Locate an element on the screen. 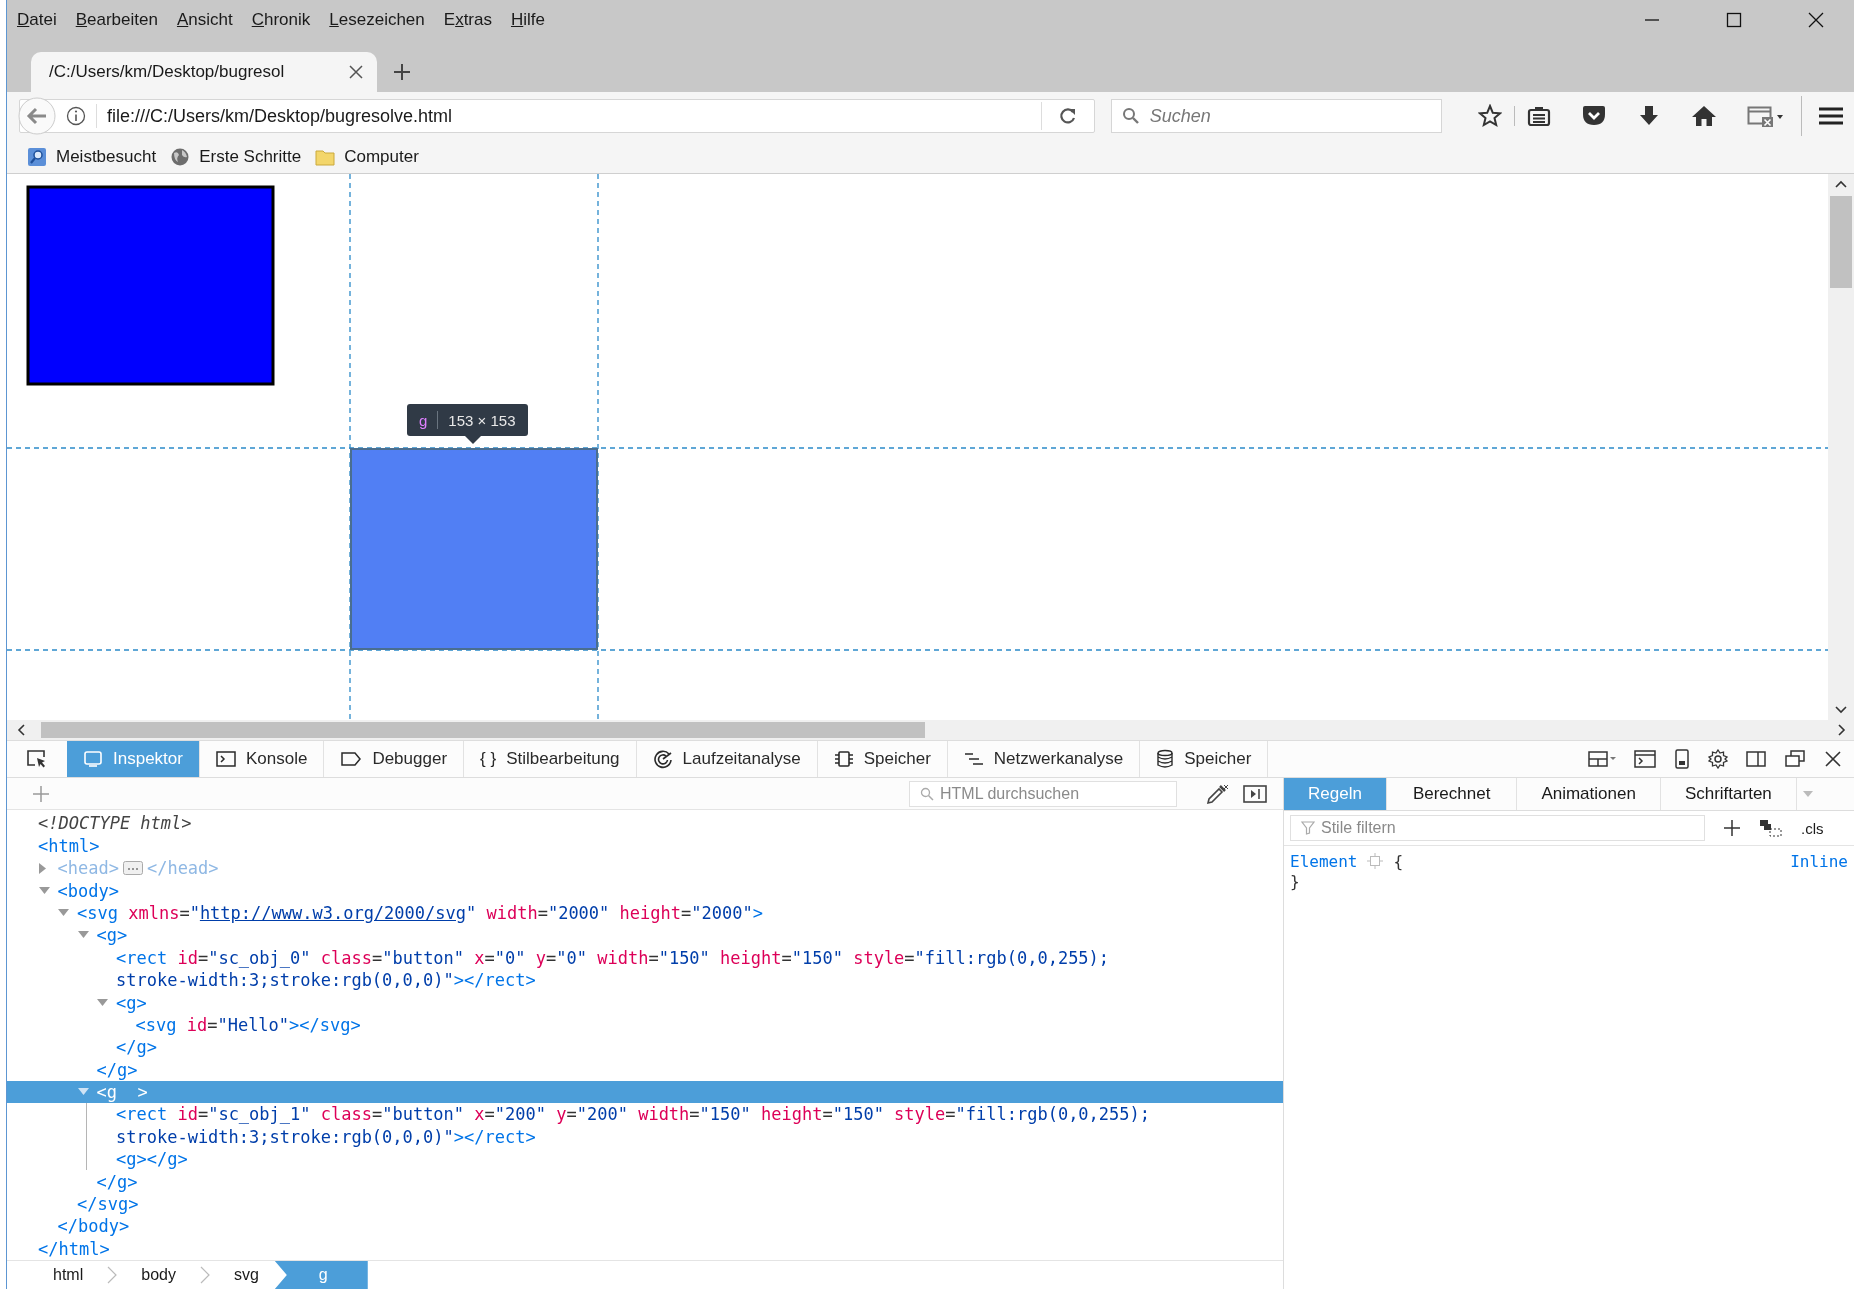  chevron-left-icon is located at coordinates (21, 730).